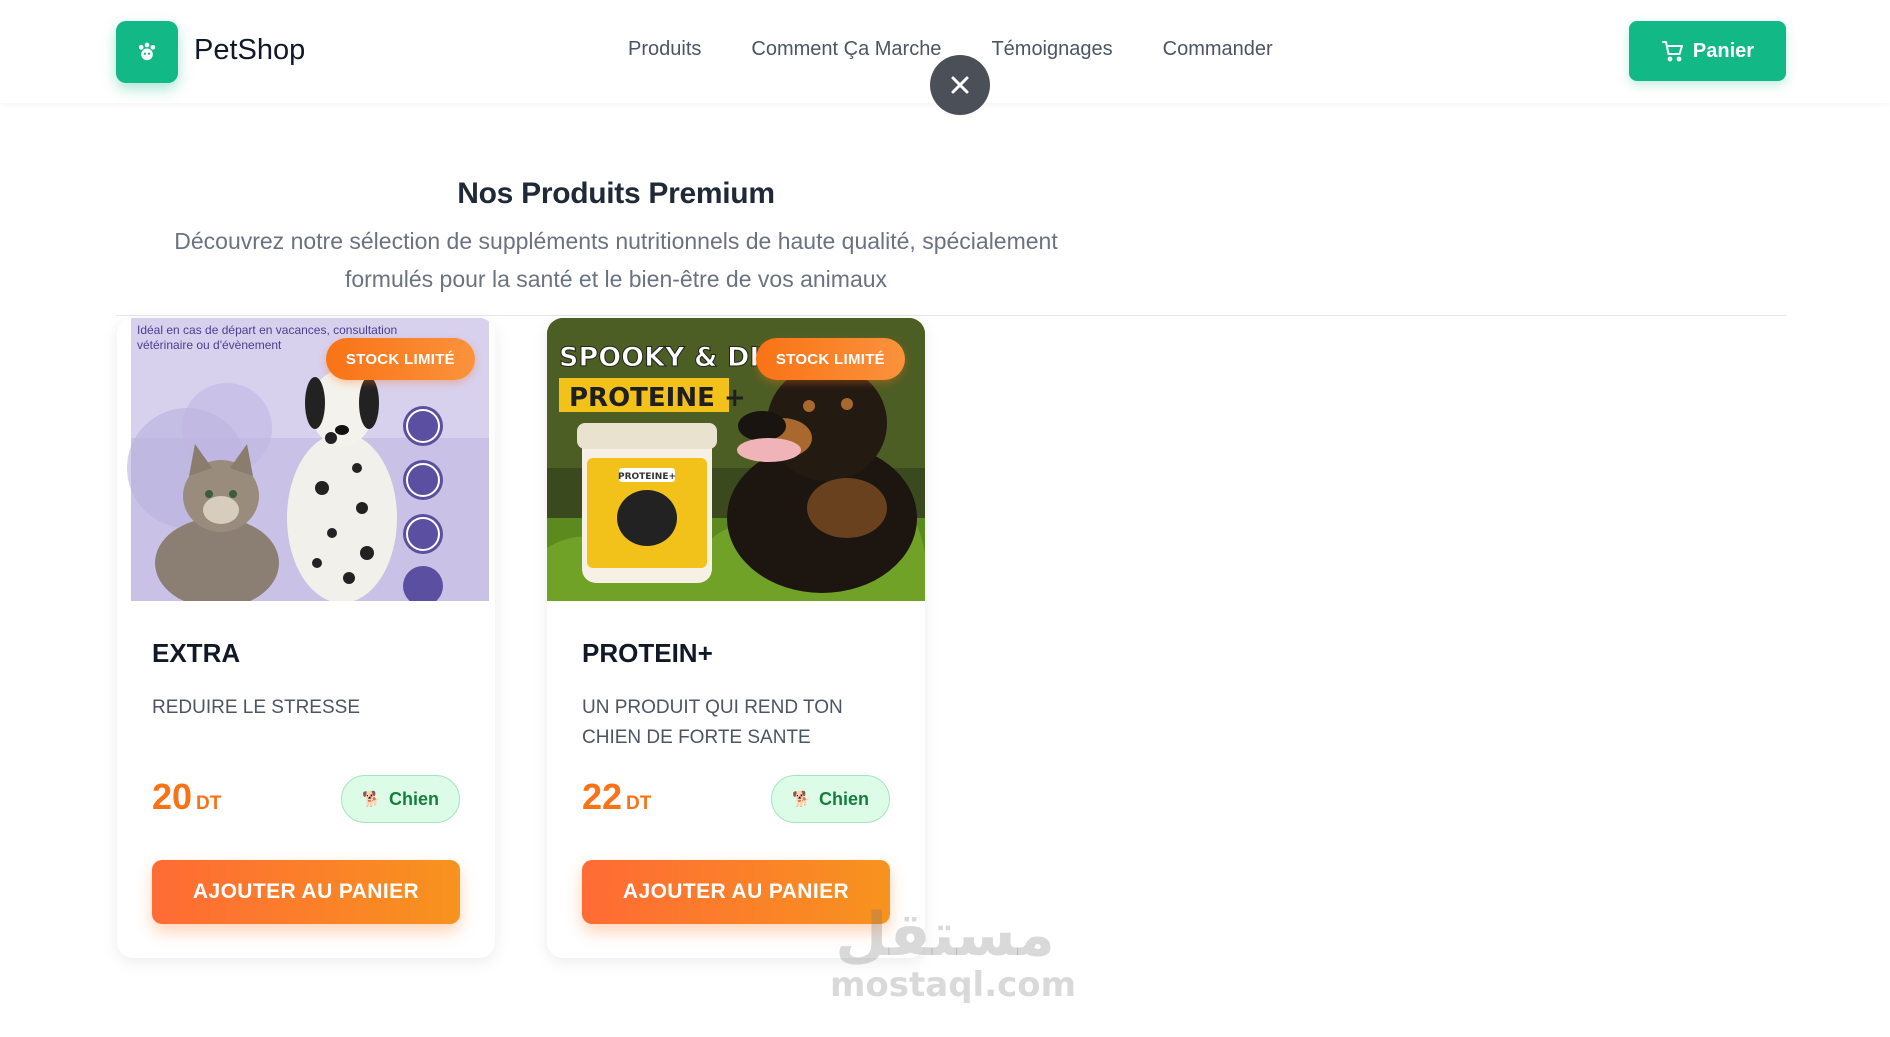 The height and width of the screenshot is (1037, 1890). What do you see at coordinates (1051, 49) in the screenshot?
I see `nav-item-temoignages: Témoignages` at bounding box center [1051, 49].